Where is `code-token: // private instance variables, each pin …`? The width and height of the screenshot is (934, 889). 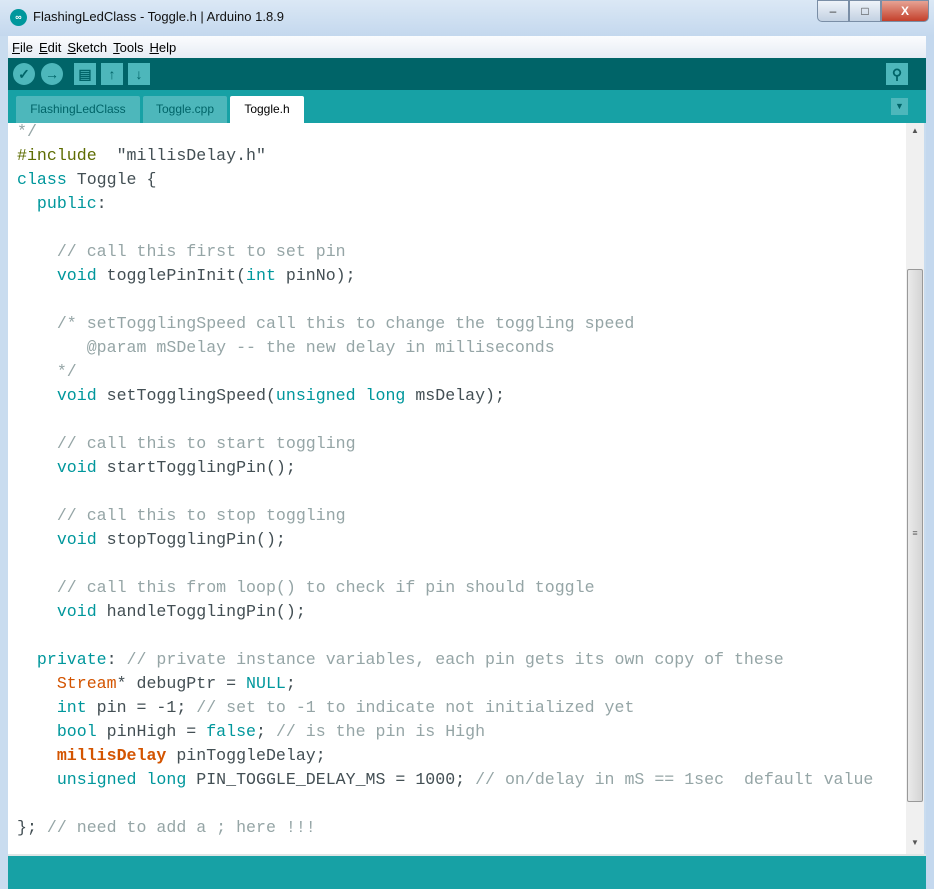 code-token: // private instance variables, each pin … is located at coordinates (455, 659).